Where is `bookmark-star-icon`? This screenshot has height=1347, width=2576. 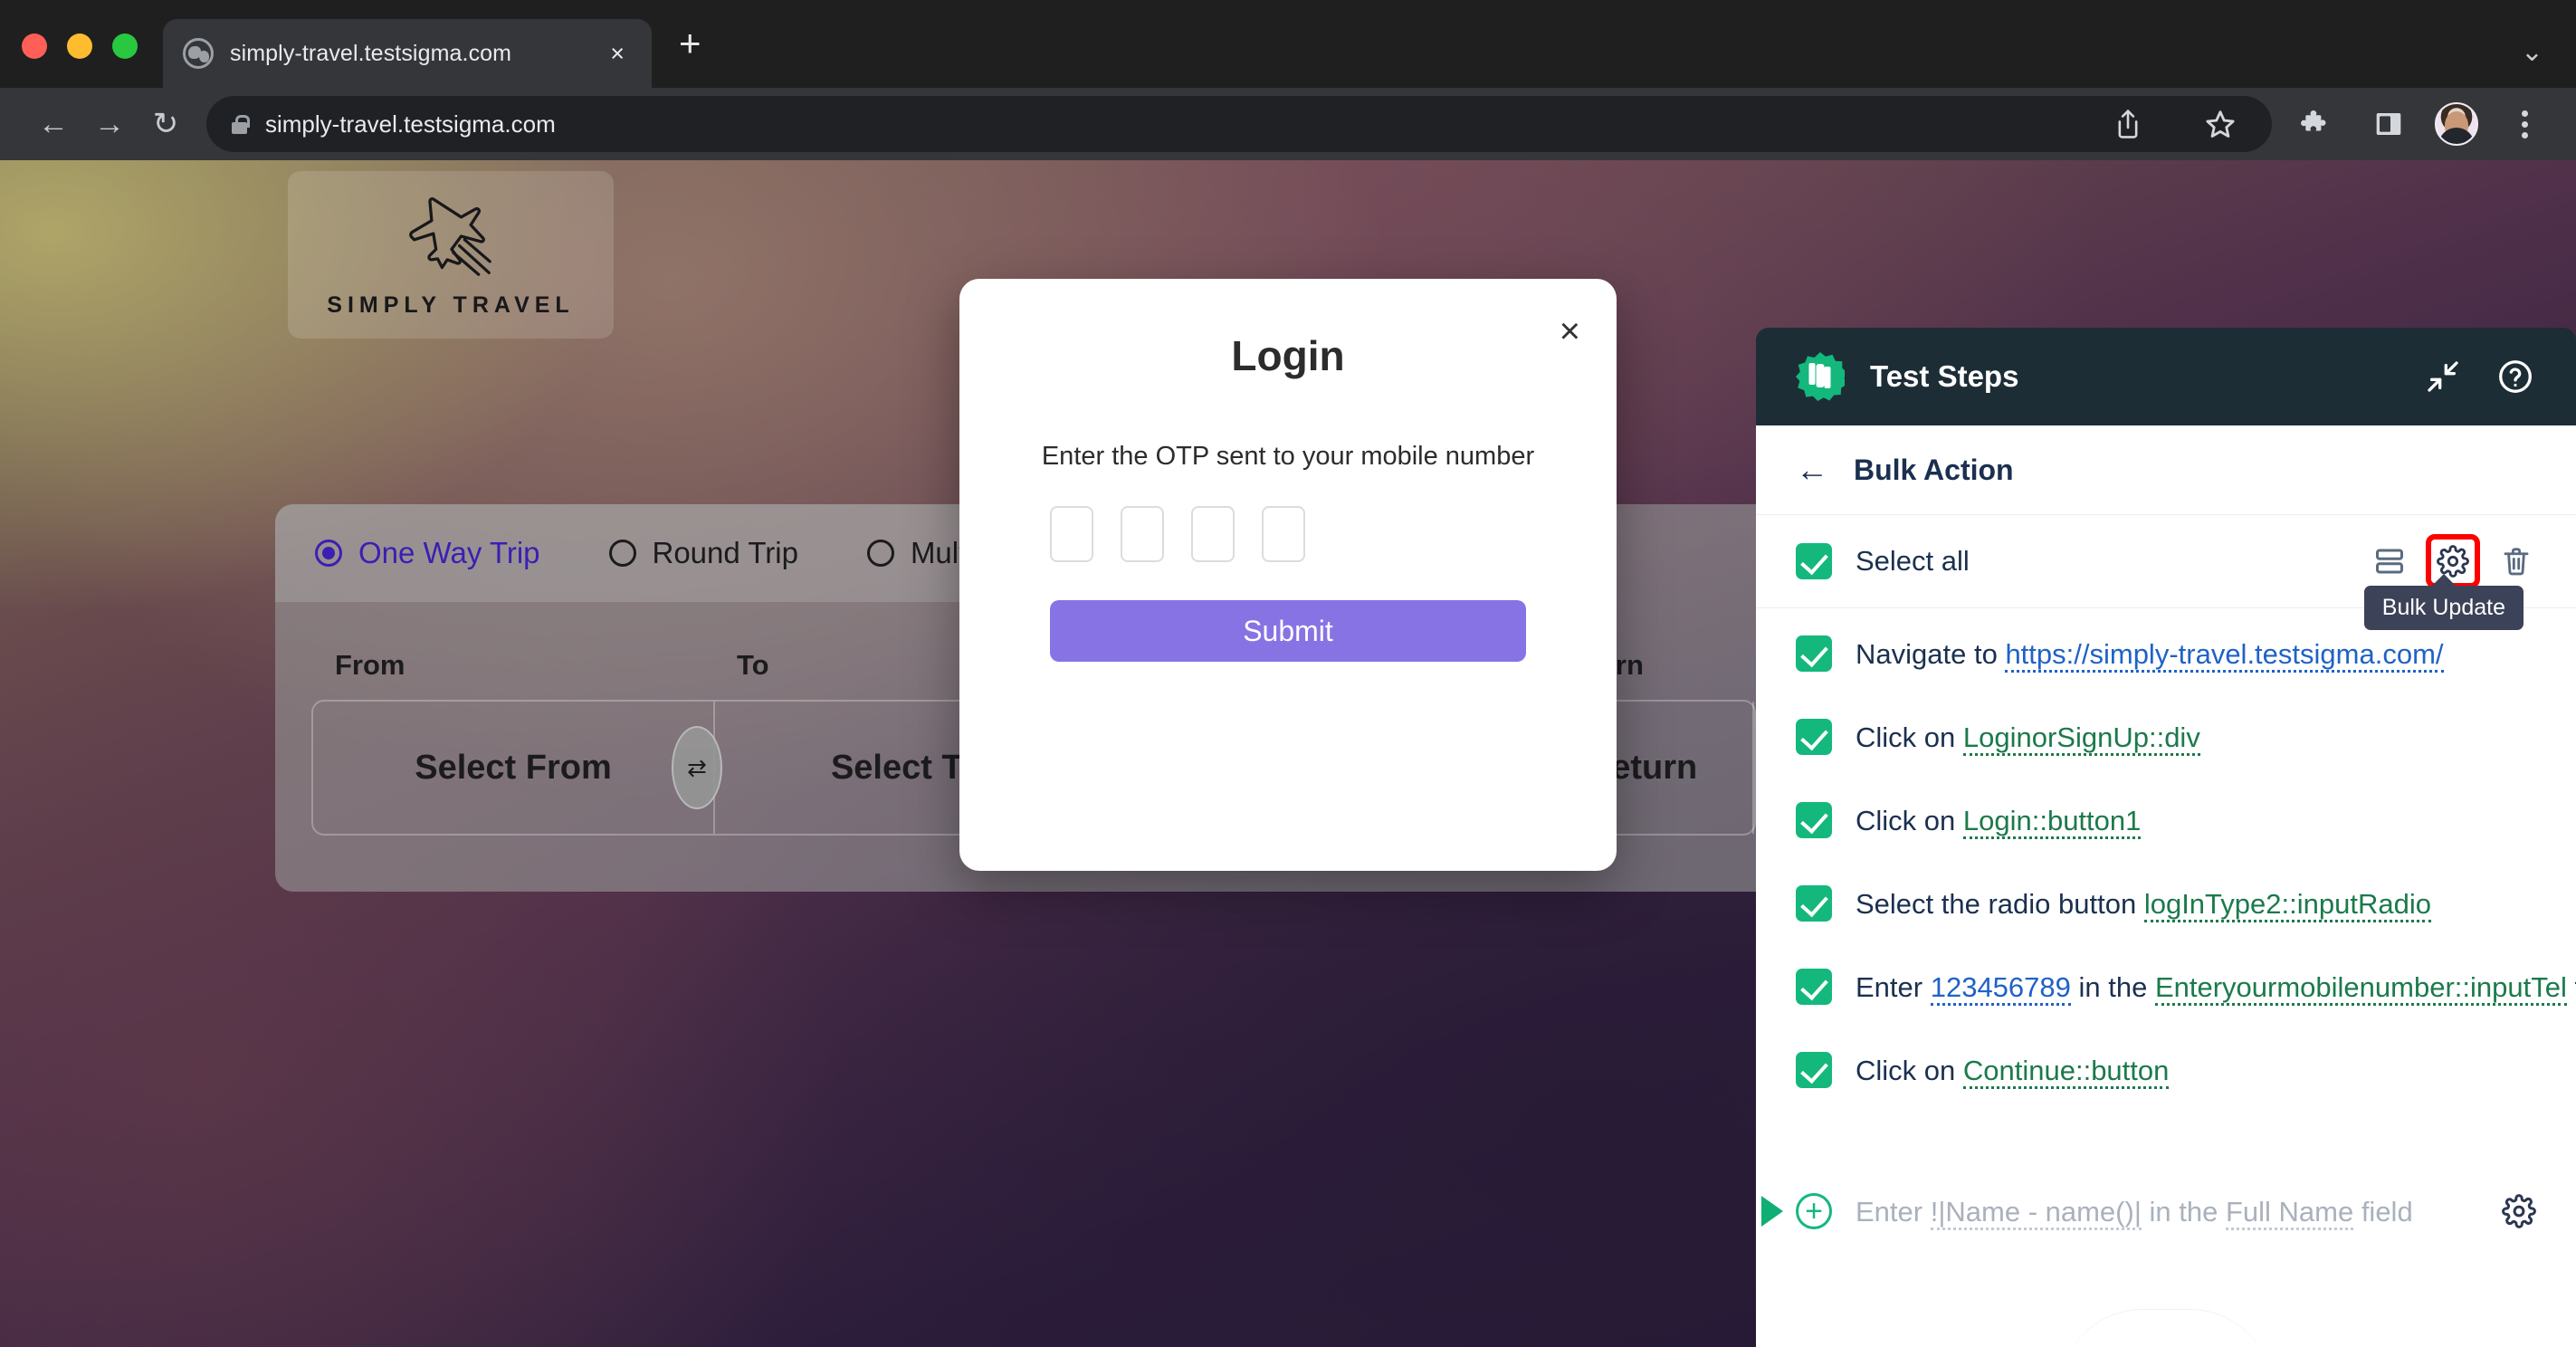
bookmark-star-icon is located at coordinates (2221, 124).